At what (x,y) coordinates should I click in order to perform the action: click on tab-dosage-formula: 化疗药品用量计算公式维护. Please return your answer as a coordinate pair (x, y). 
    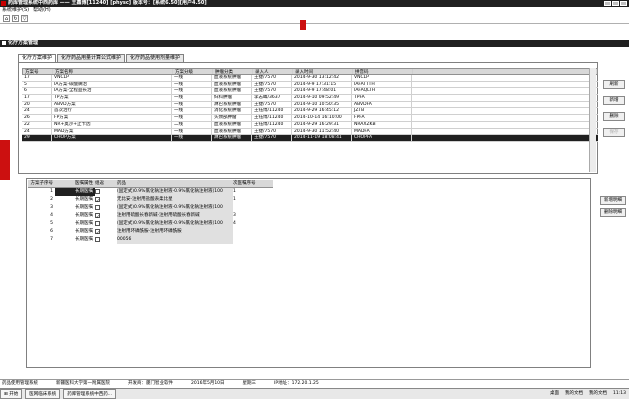
    Looking at the image, I should click on (91, 58).